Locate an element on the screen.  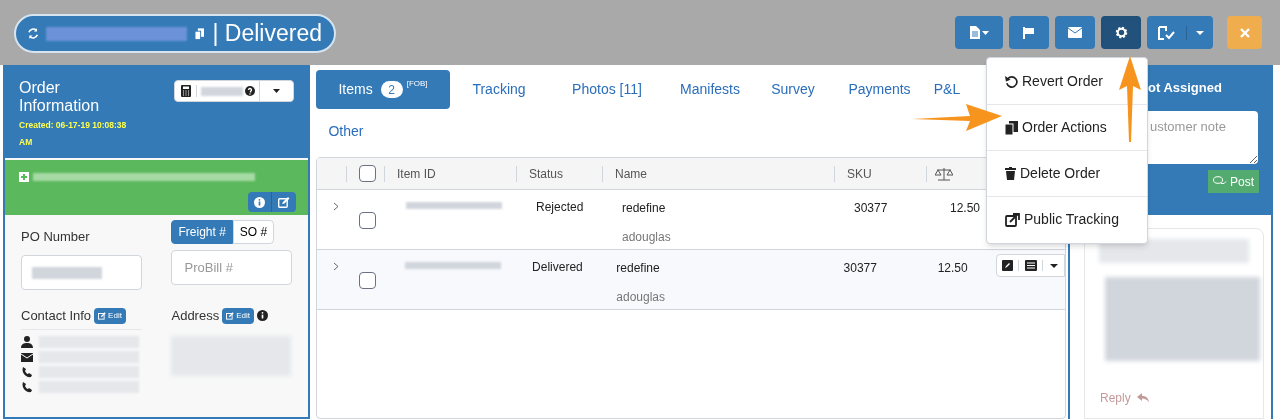
row-action-group is located at coordinates (1030, 265).